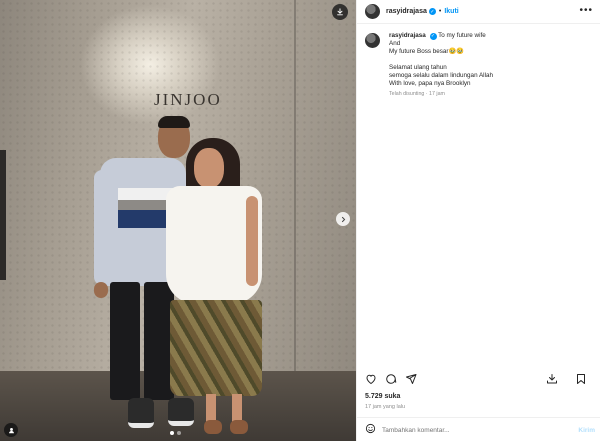 The image size is (600, 441). I want to click on heart-icon, so click(371, 380).